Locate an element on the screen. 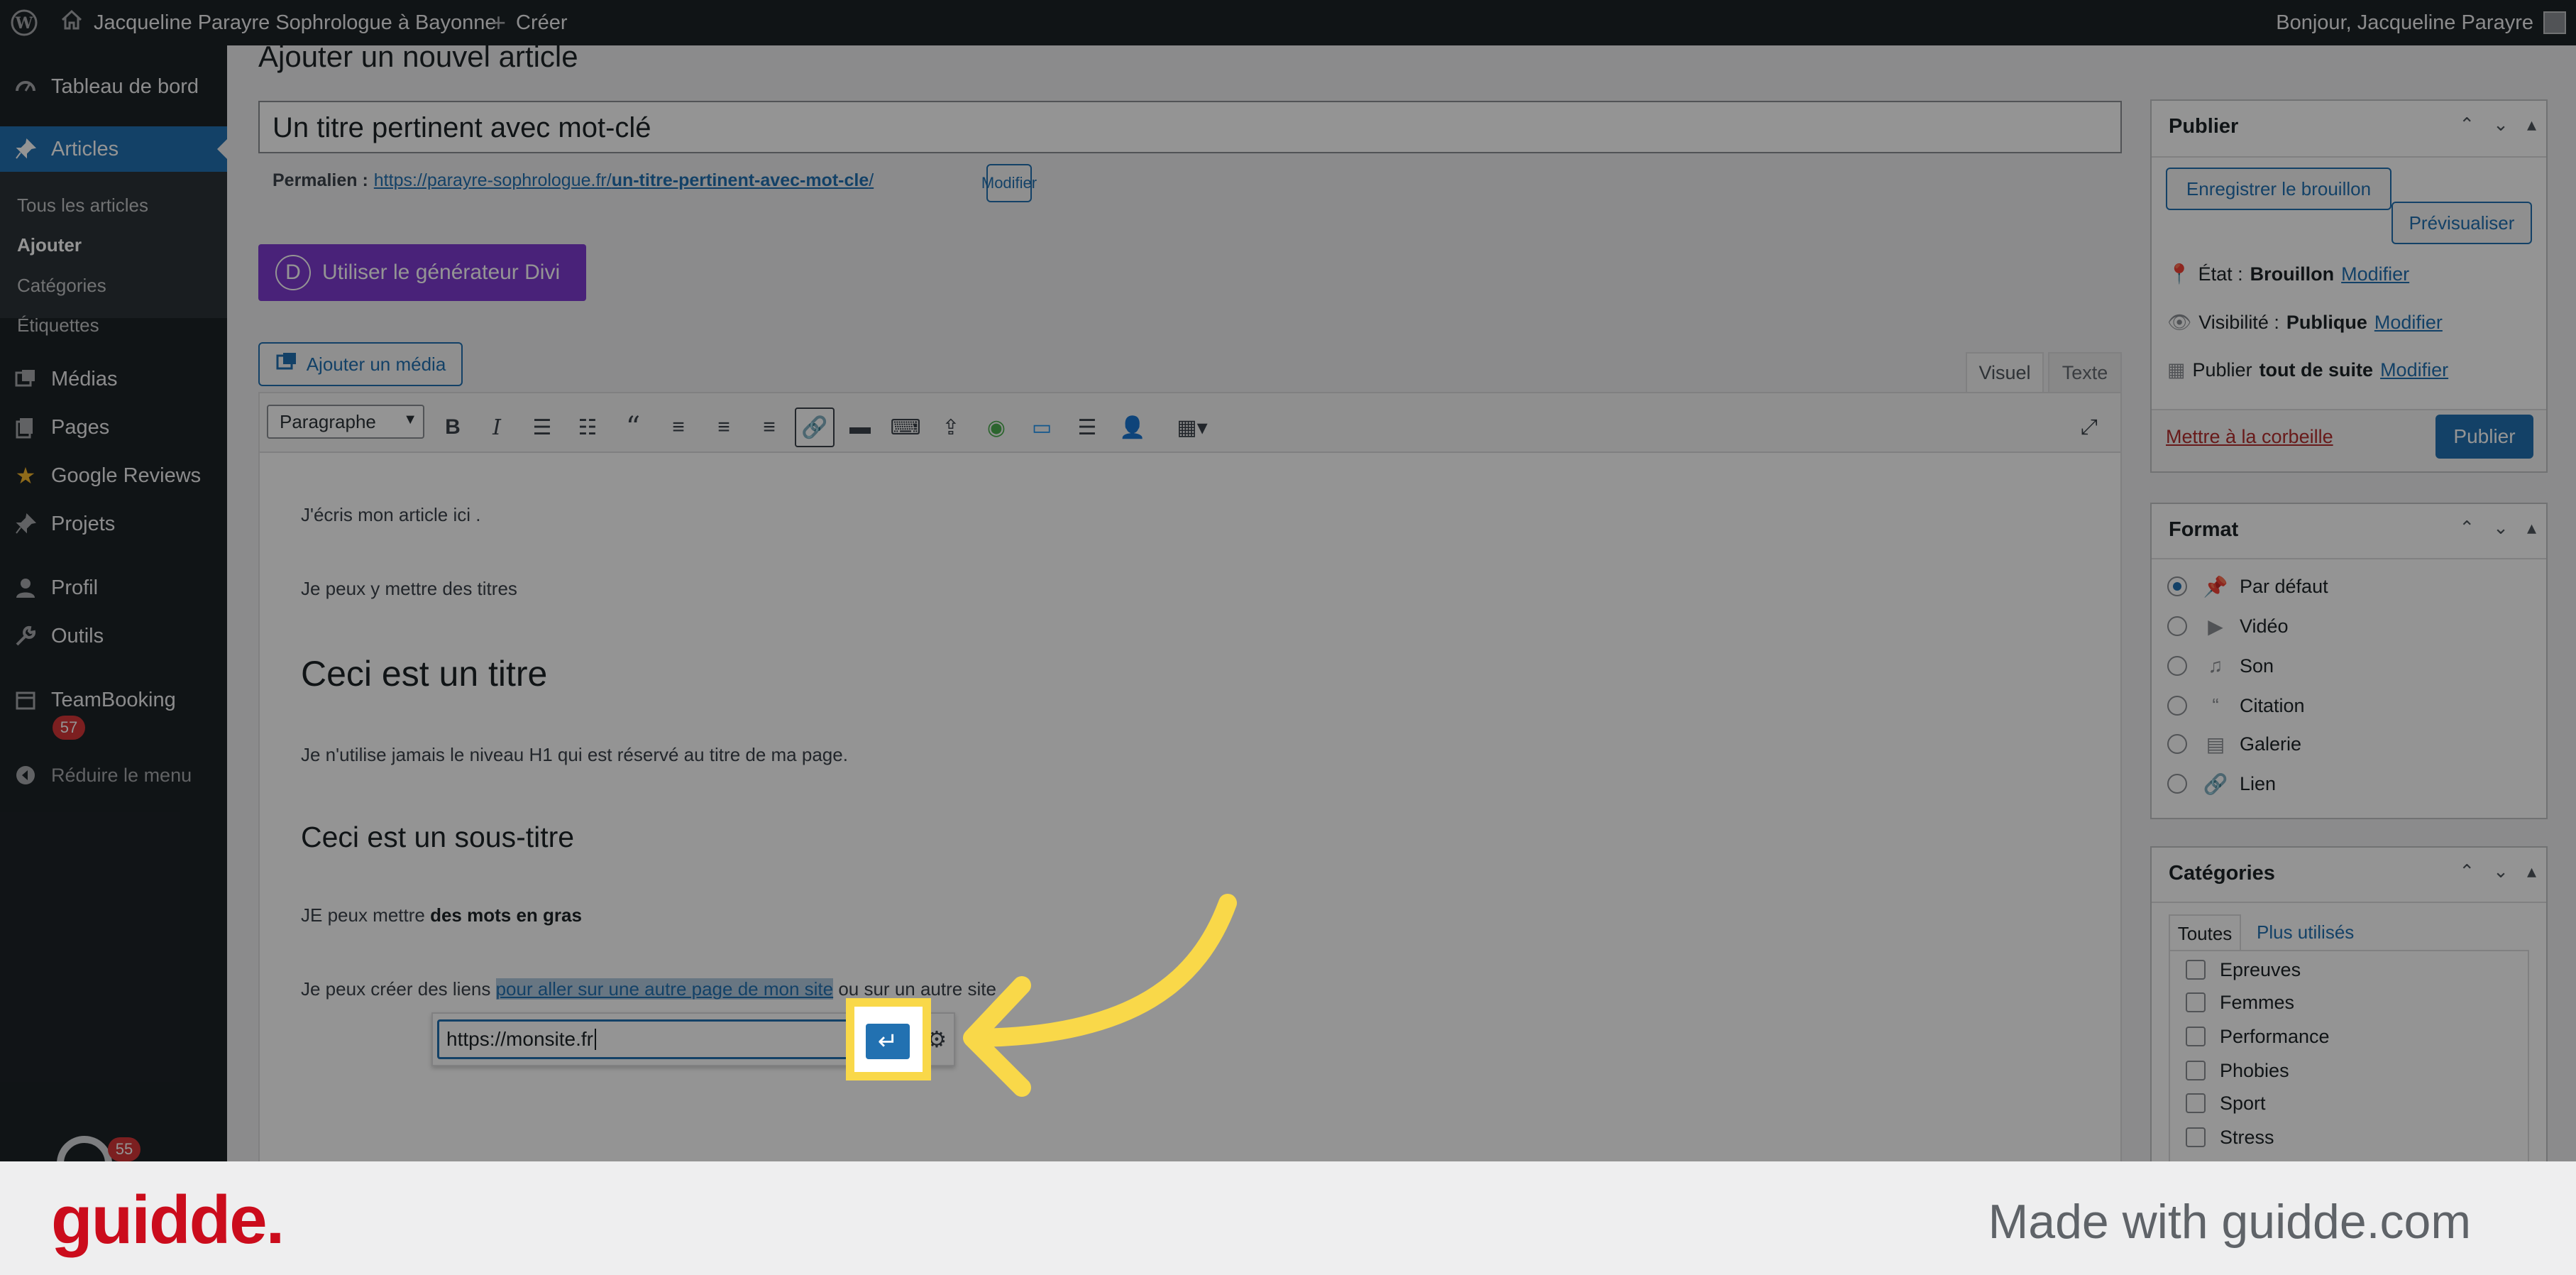 The width and height of the screenshot is (2576, 1275). category-item: Epreuves is located at coordinates (2243, 970).